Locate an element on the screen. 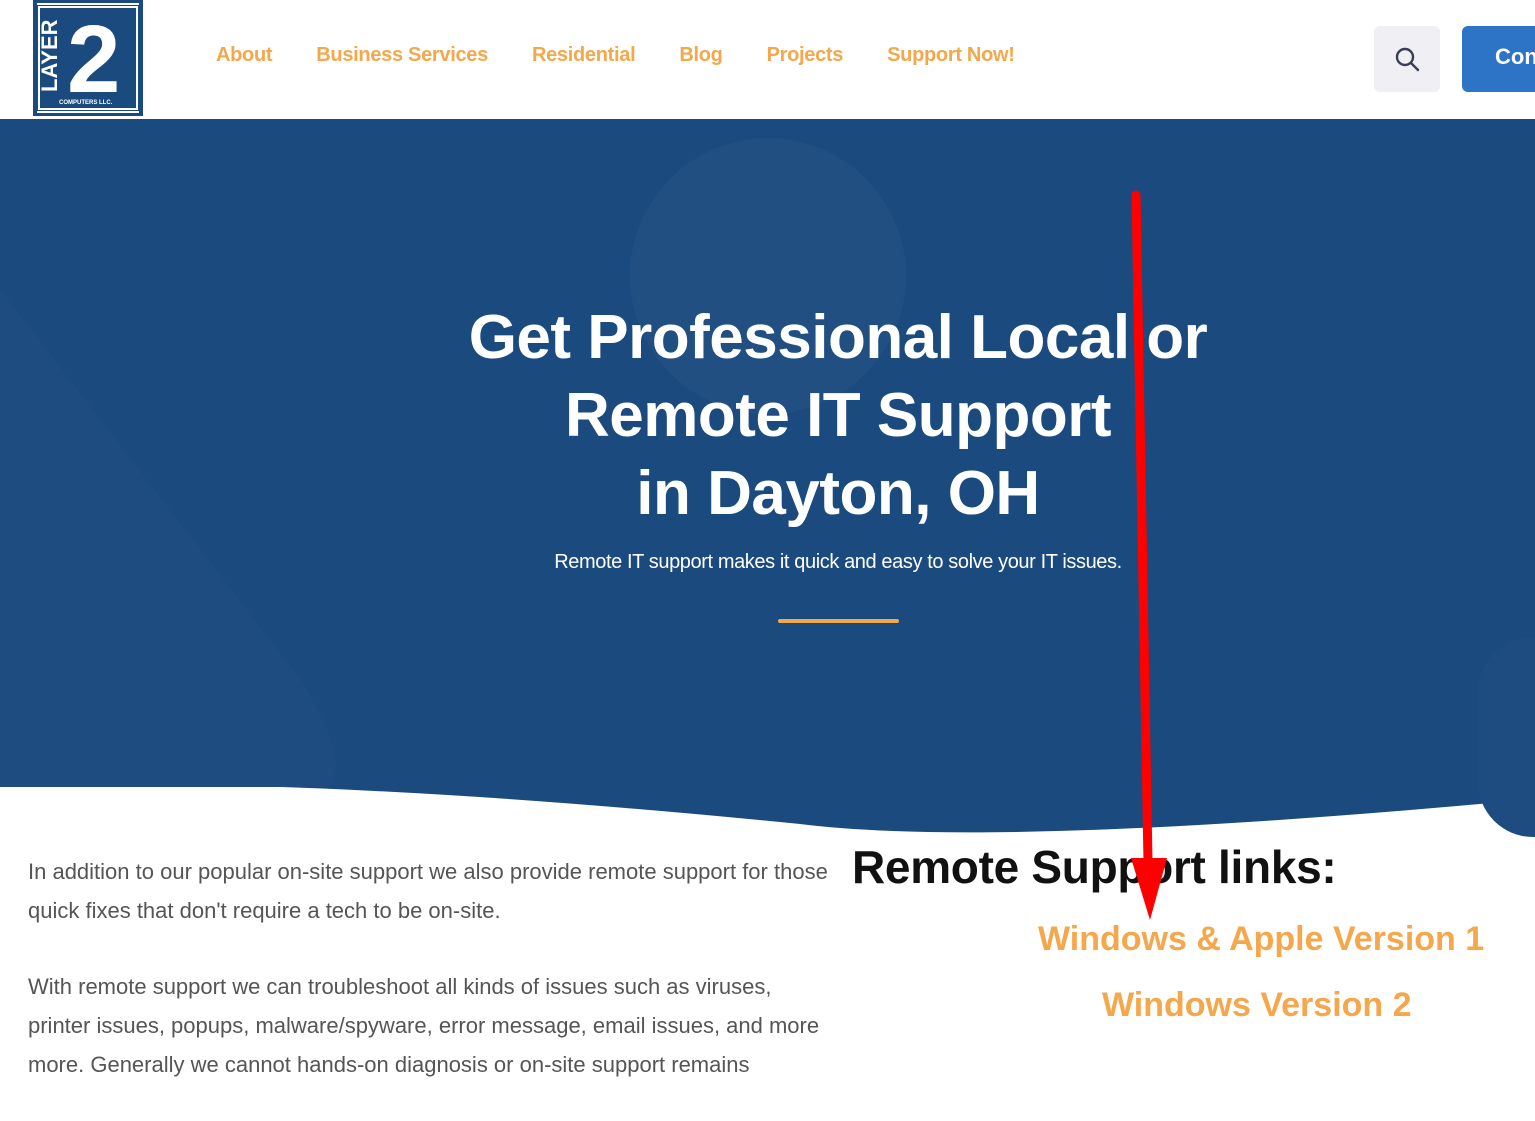 The image size is (1535, 1121). nav-business-services: Business Services is located at coordinates (402, 59).